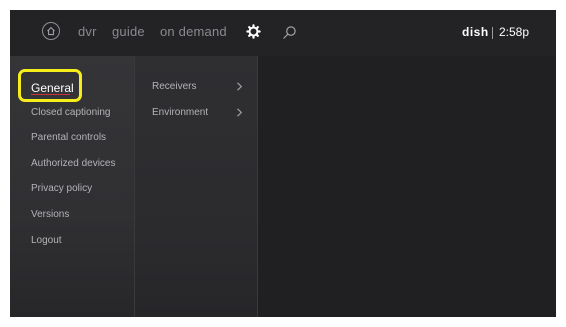  Describe the element at coordinates (50, 85) in the screenshot. I see `focus-highlight` at that location.